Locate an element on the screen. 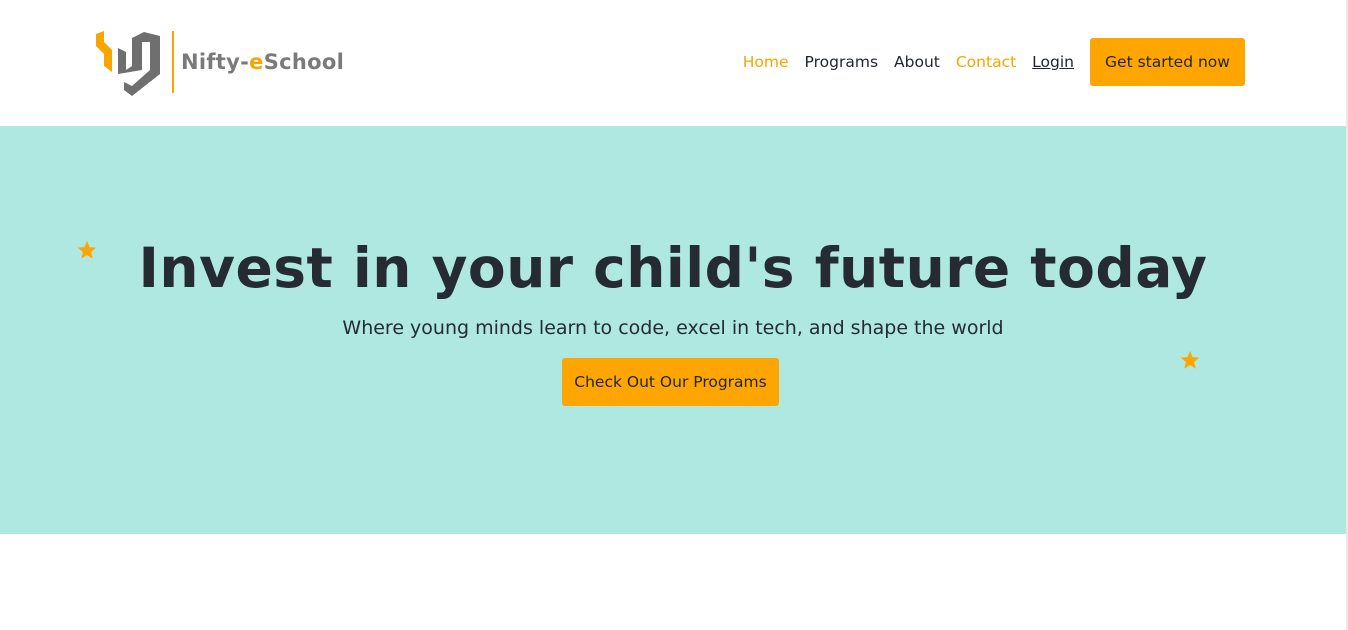  brand-logo: Nifty-eSchool is located at coordinates (219, 62).